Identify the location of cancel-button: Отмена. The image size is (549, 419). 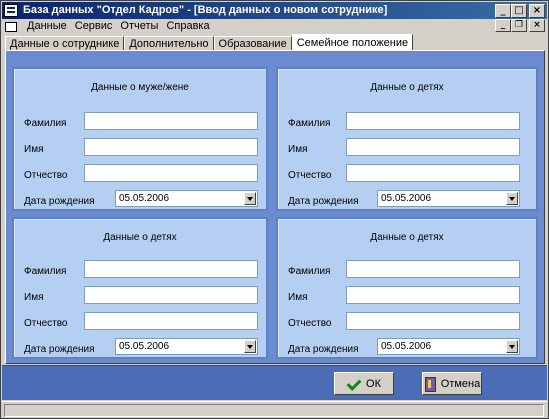
(452, 383).